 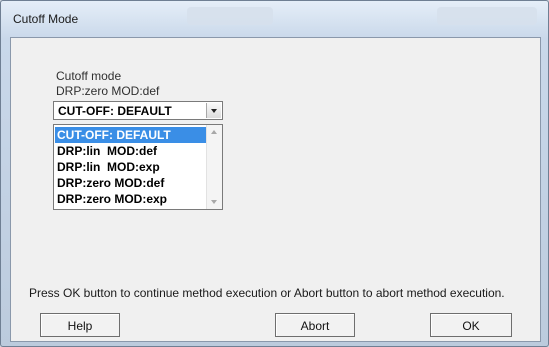 What do you see at coordinates (89, 76) in the screenshot?
I see `cutoff-mode-label: Cutoff mode` at bounding box center [89, 76].